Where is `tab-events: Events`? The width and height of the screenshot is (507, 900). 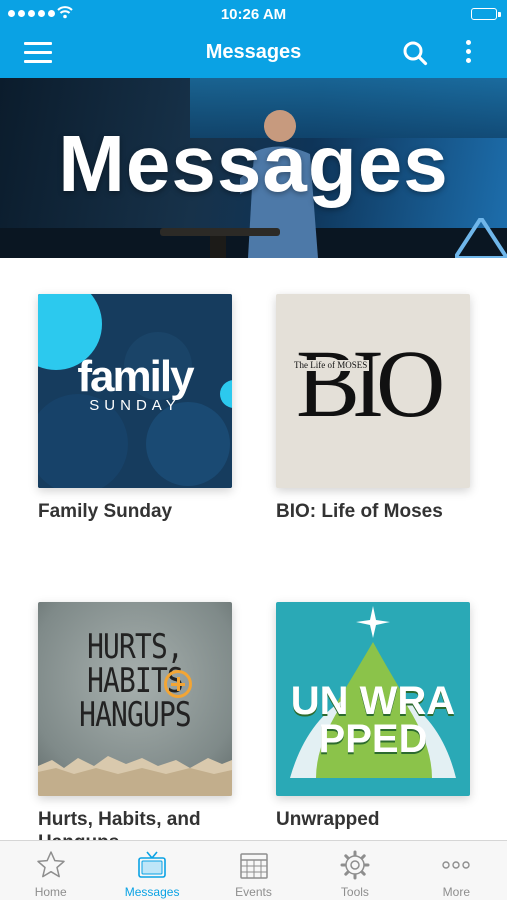
tab-events: Events is located at coordinates (253, 870).